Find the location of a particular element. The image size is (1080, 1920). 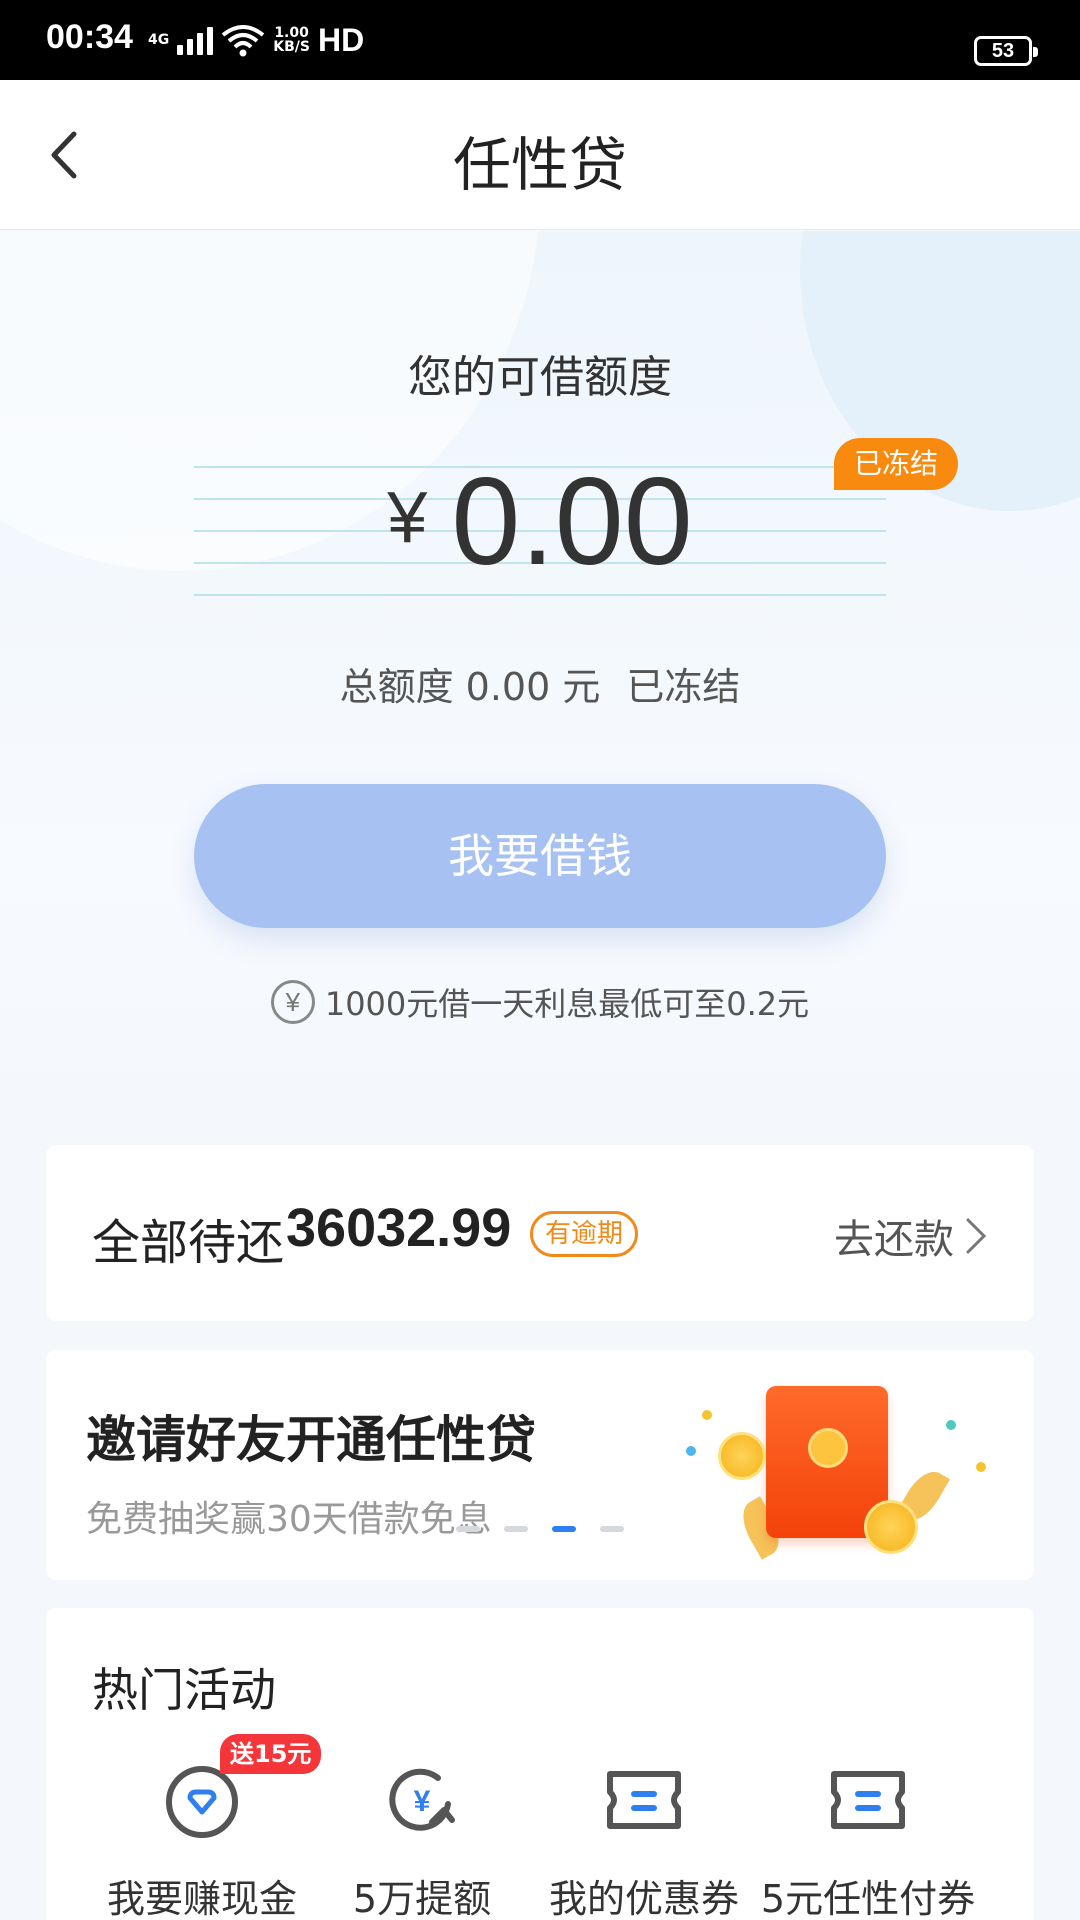

page-title: 任性贷 is located at coordinates (539, 165).